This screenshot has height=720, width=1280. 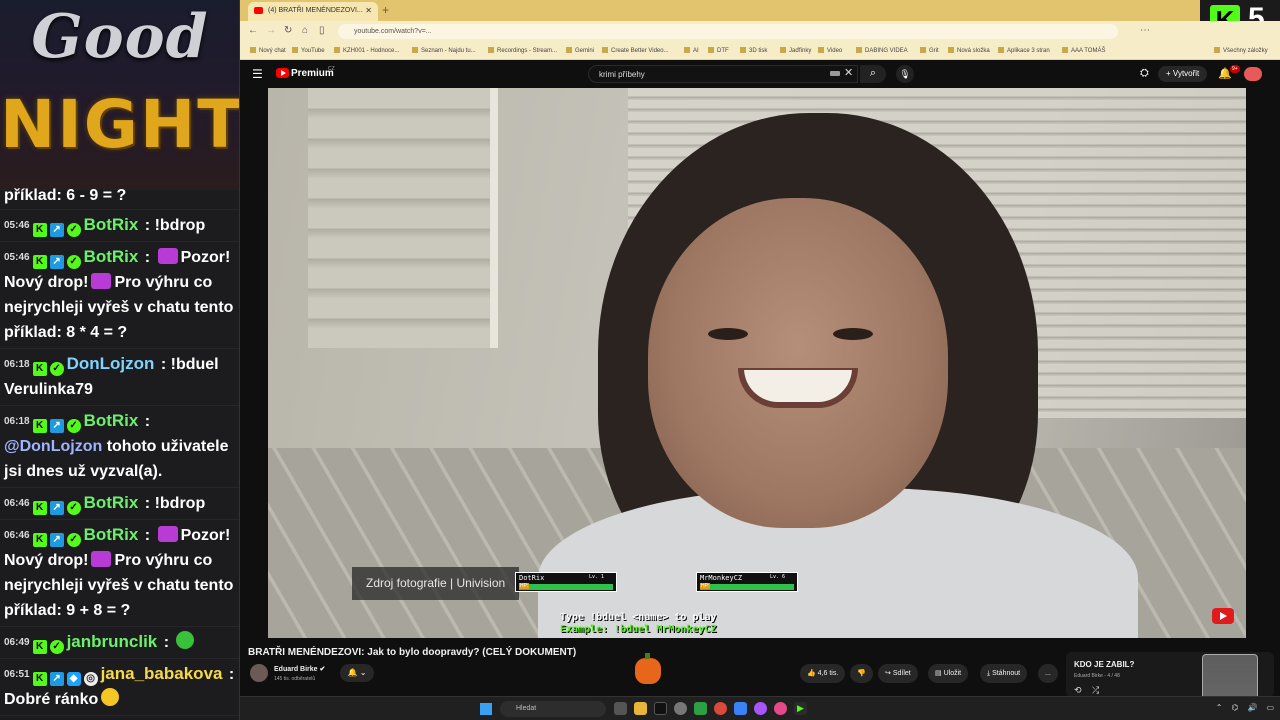 What do you see at coordinates (720, 708) in the screenshot?
I see `chrome-icon` at bounding box center [720, 708].